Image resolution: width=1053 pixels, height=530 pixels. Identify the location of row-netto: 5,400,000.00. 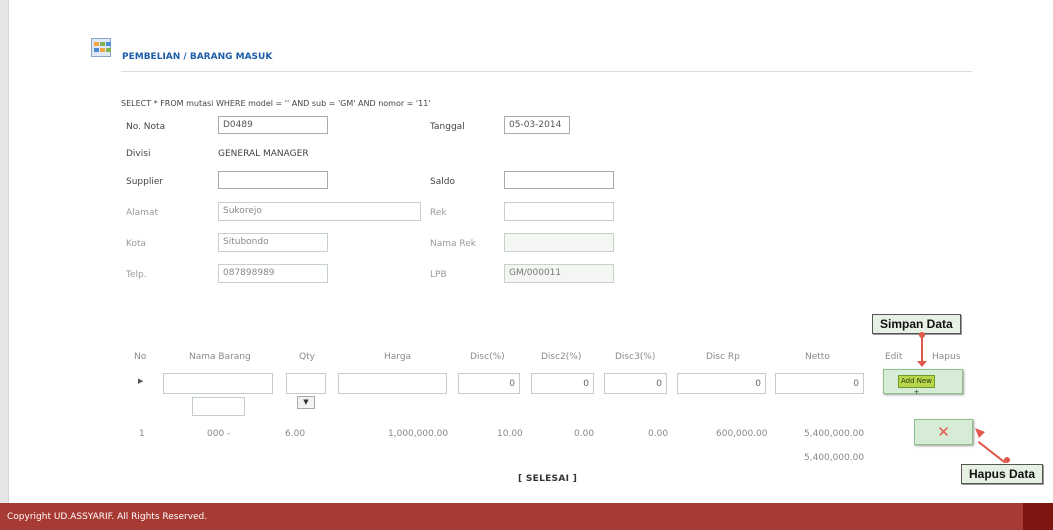
(834, 434).